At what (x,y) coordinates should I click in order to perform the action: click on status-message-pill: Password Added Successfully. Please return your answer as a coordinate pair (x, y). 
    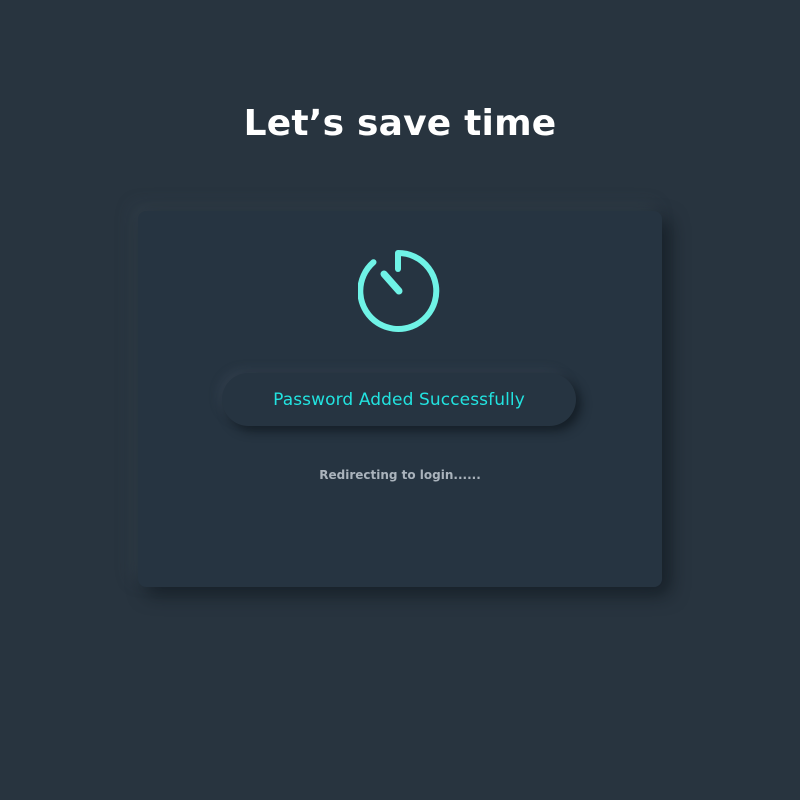
    Looking at the image, I should click on (399, 399).